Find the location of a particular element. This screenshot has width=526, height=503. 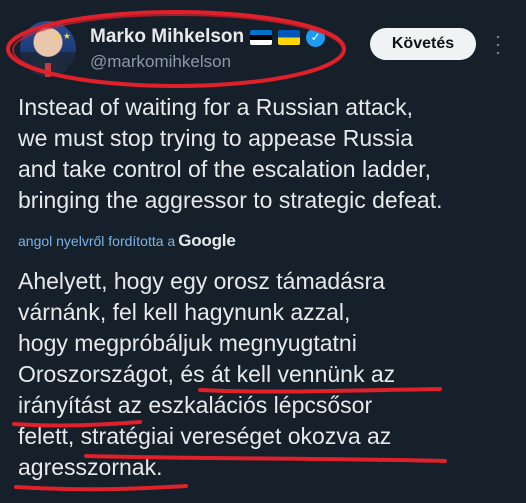

translation-attribution: angol nyelvről fordította a Google is located at coordinates (127, 241).